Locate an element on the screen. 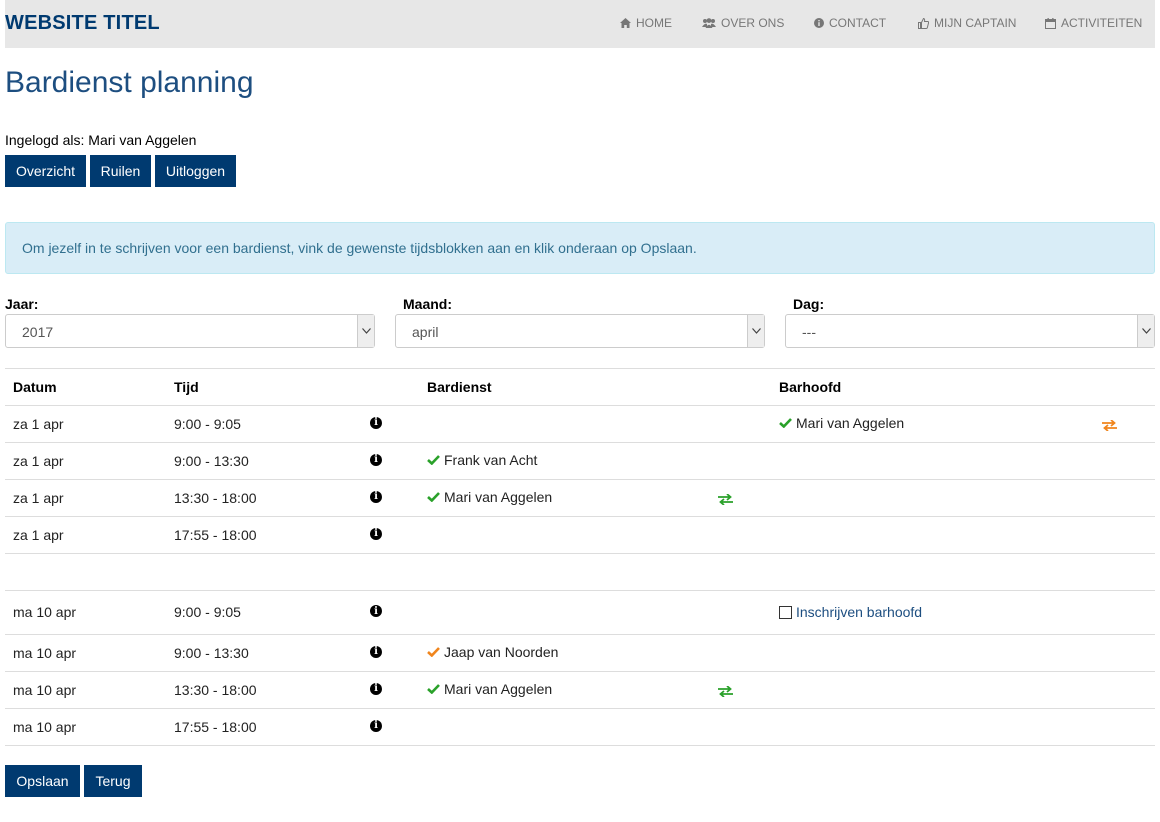 The height and width of the screenshot is (822, 1160). signup-label: Inschrijven barhoofd is located at coordinates (859, 612).